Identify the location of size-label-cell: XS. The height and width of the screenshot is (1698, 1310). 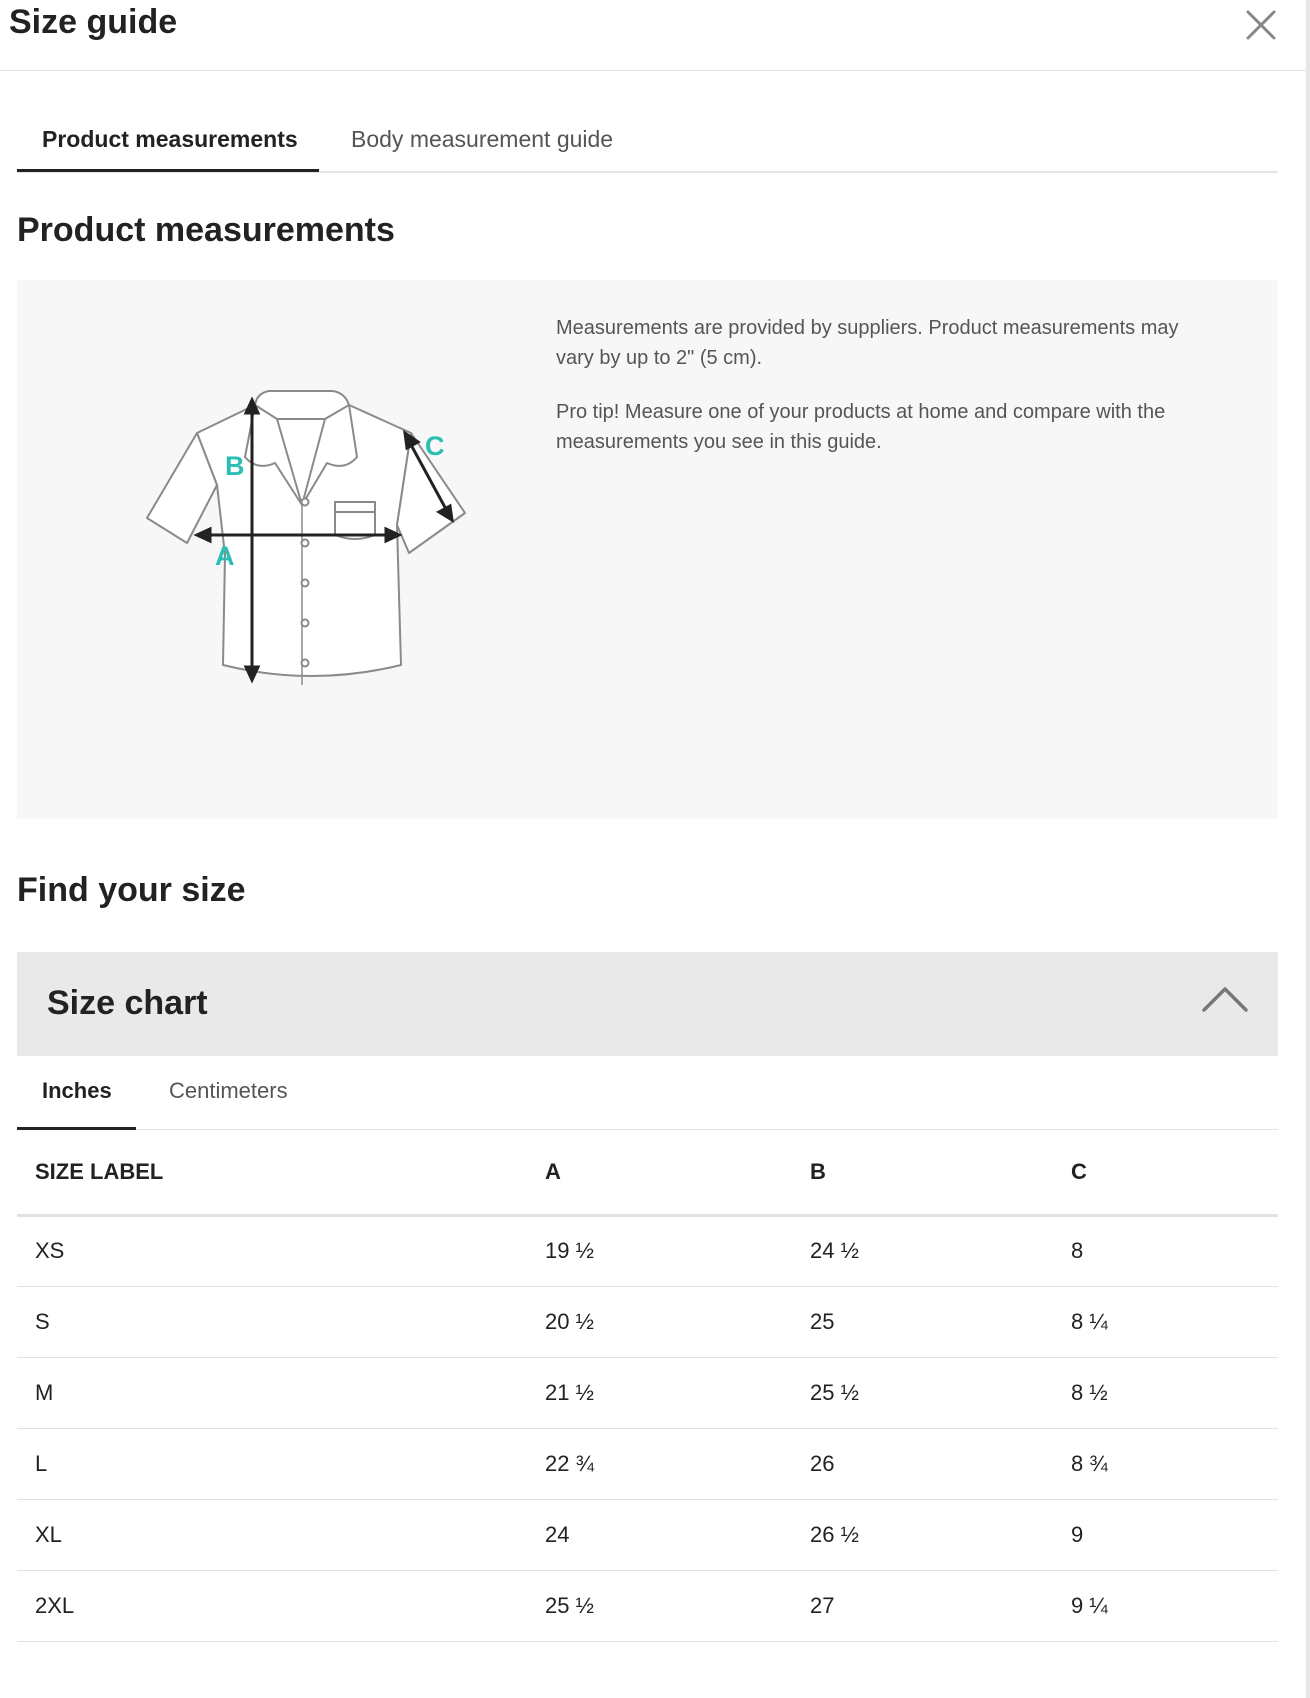
(272, 1251).